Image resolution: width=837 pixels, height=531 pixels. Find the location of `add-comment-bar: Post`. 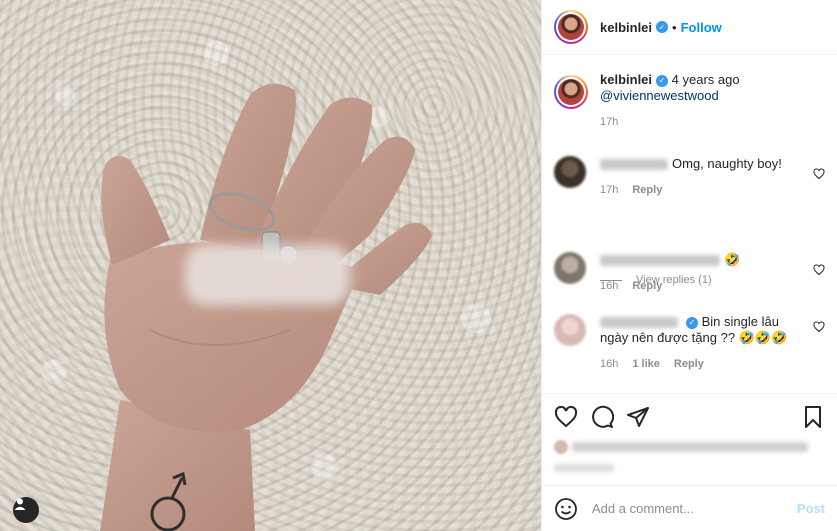

add-comment-bar: Post is located at coordinates (689, 508).